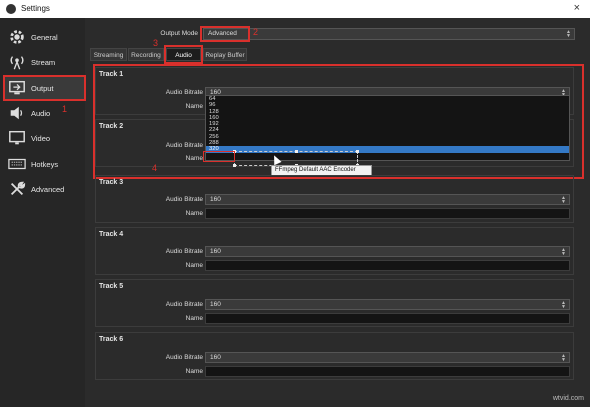 This screenshot has width=590, height=407. I want to click on sidebar-item-video: Video, so click(45, 138).